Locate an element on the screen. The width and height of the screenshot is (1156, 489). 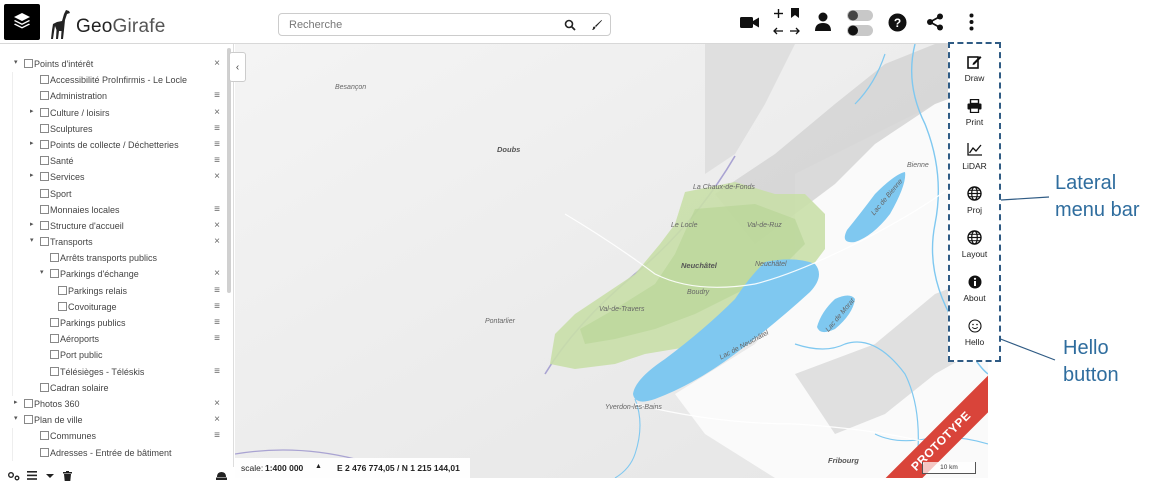
layer-label: Services is located at coordinates (67, 177).